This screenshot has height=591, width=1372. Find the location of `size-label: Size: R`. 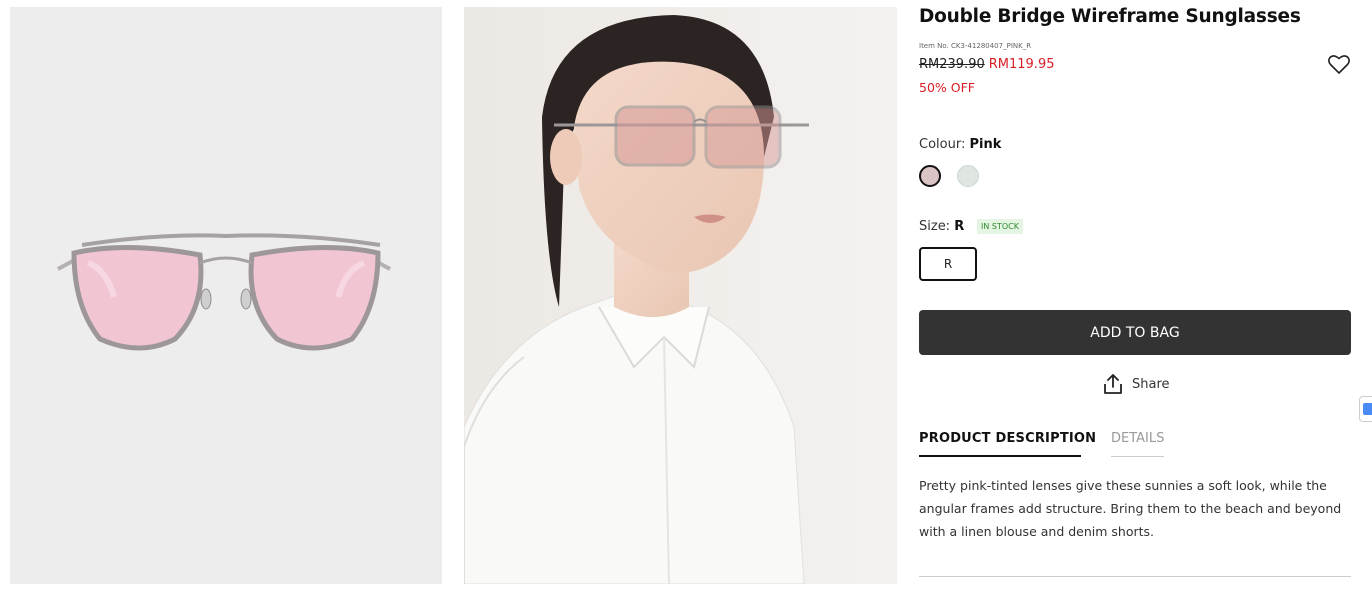

size-label: Size: R is located at coordinates (941, 226).